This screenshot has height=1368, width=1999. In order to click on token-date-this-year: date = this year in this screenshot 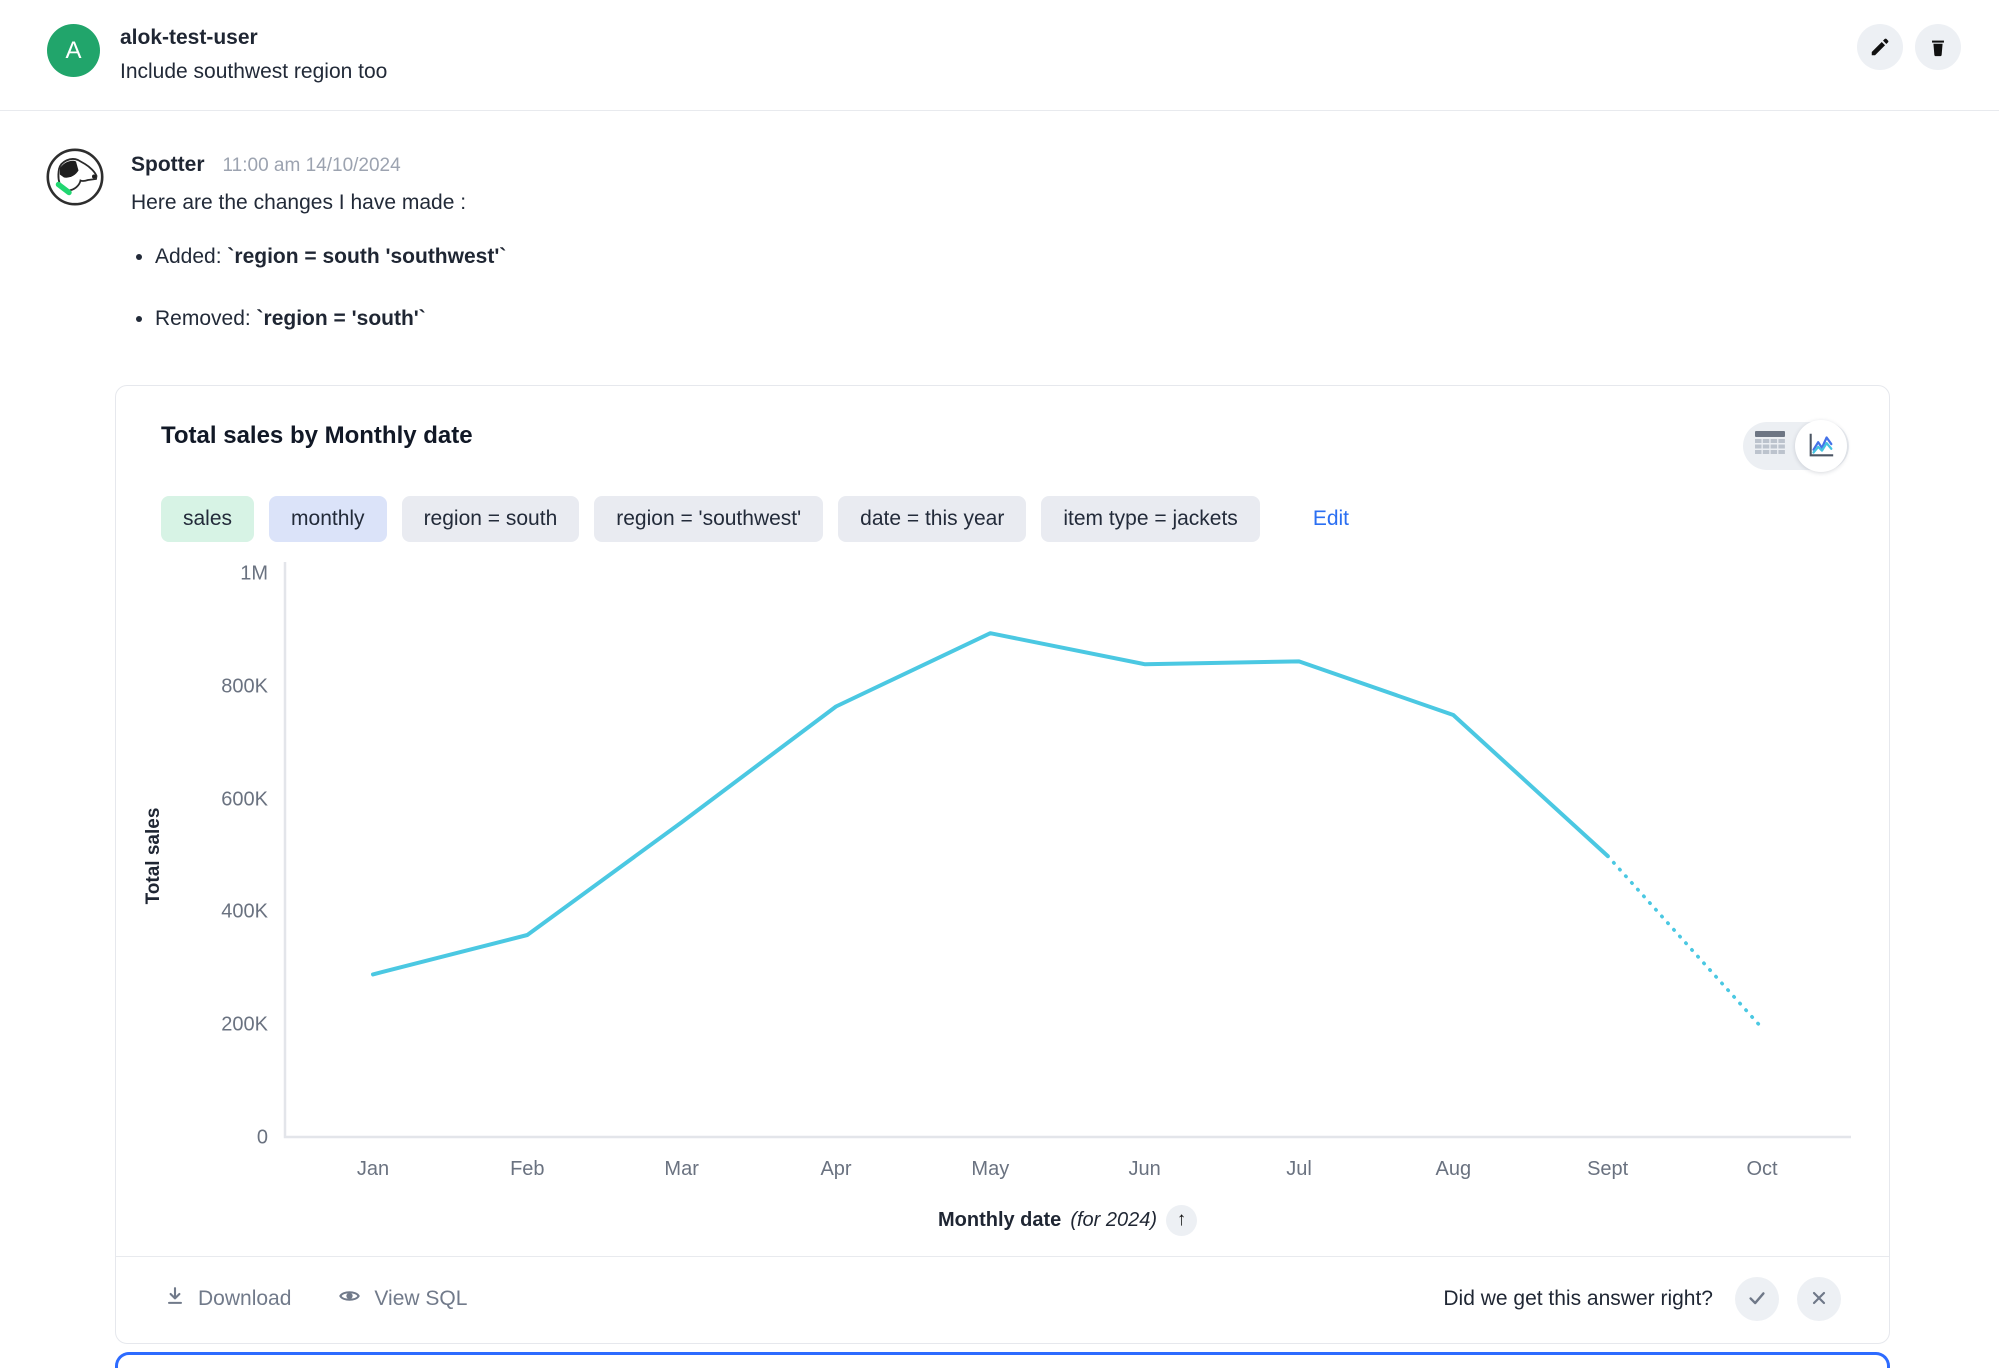, I will do `click(932, 519)`.